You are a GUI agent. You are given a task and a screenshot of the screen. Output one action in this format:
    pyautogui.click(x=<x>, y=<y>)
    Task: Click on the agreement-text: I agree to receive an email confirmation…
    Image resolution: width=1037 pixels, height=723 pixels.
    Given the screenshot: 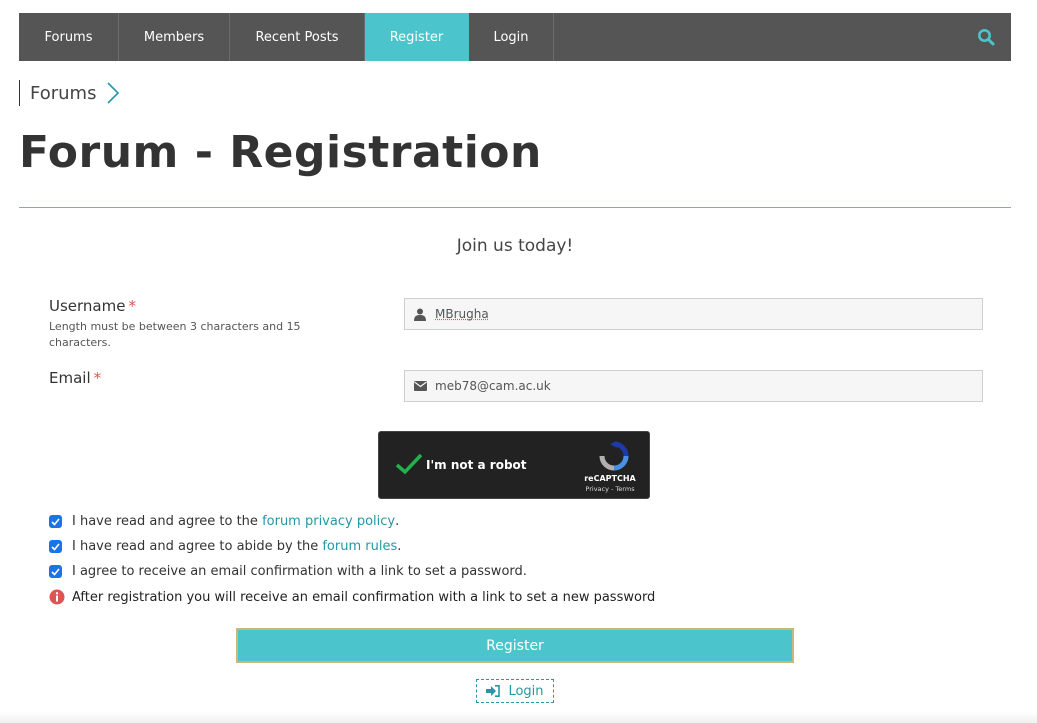 What is the action you would take?
    pyautogui.click(x=299, y=571)
    